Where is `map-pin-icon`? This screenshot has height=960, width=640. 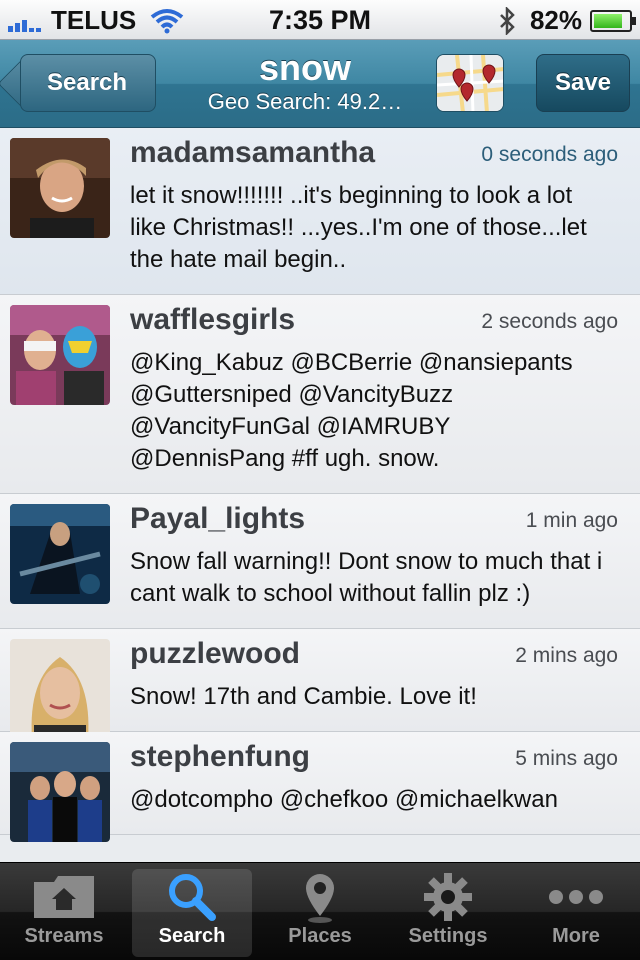 map-pin-icon is located at coordinates (320, 898).